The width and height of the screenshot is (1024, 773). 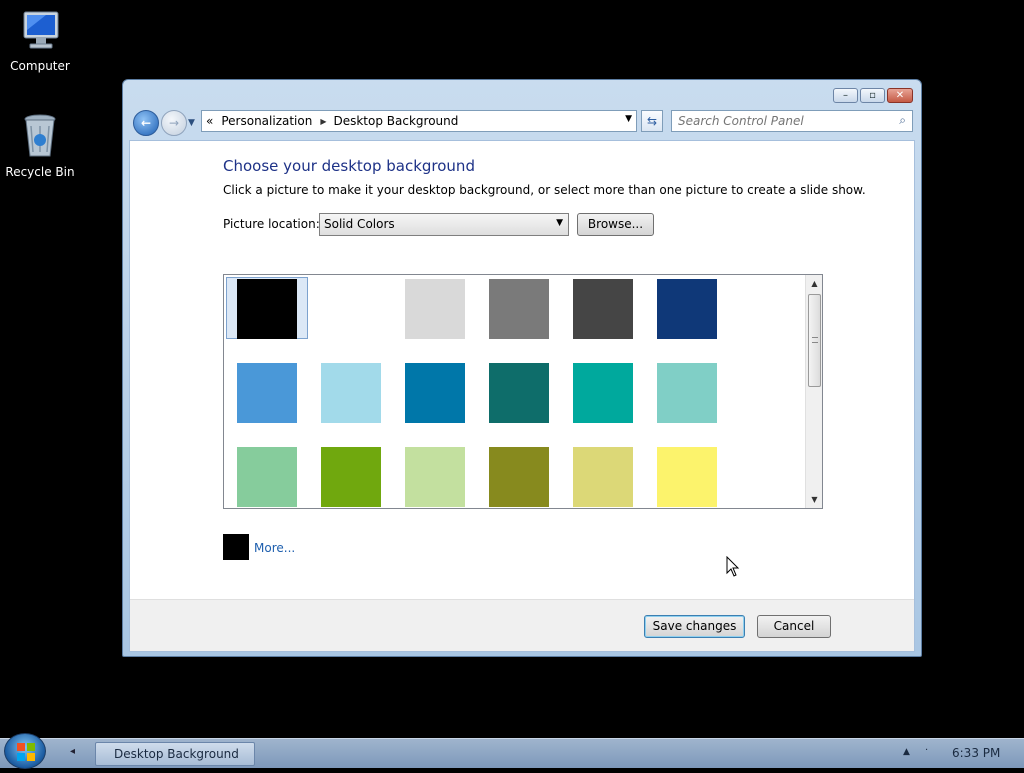 I want to click on recent-pages-dropdown-icon: ▼, so click(x=191, y=123).